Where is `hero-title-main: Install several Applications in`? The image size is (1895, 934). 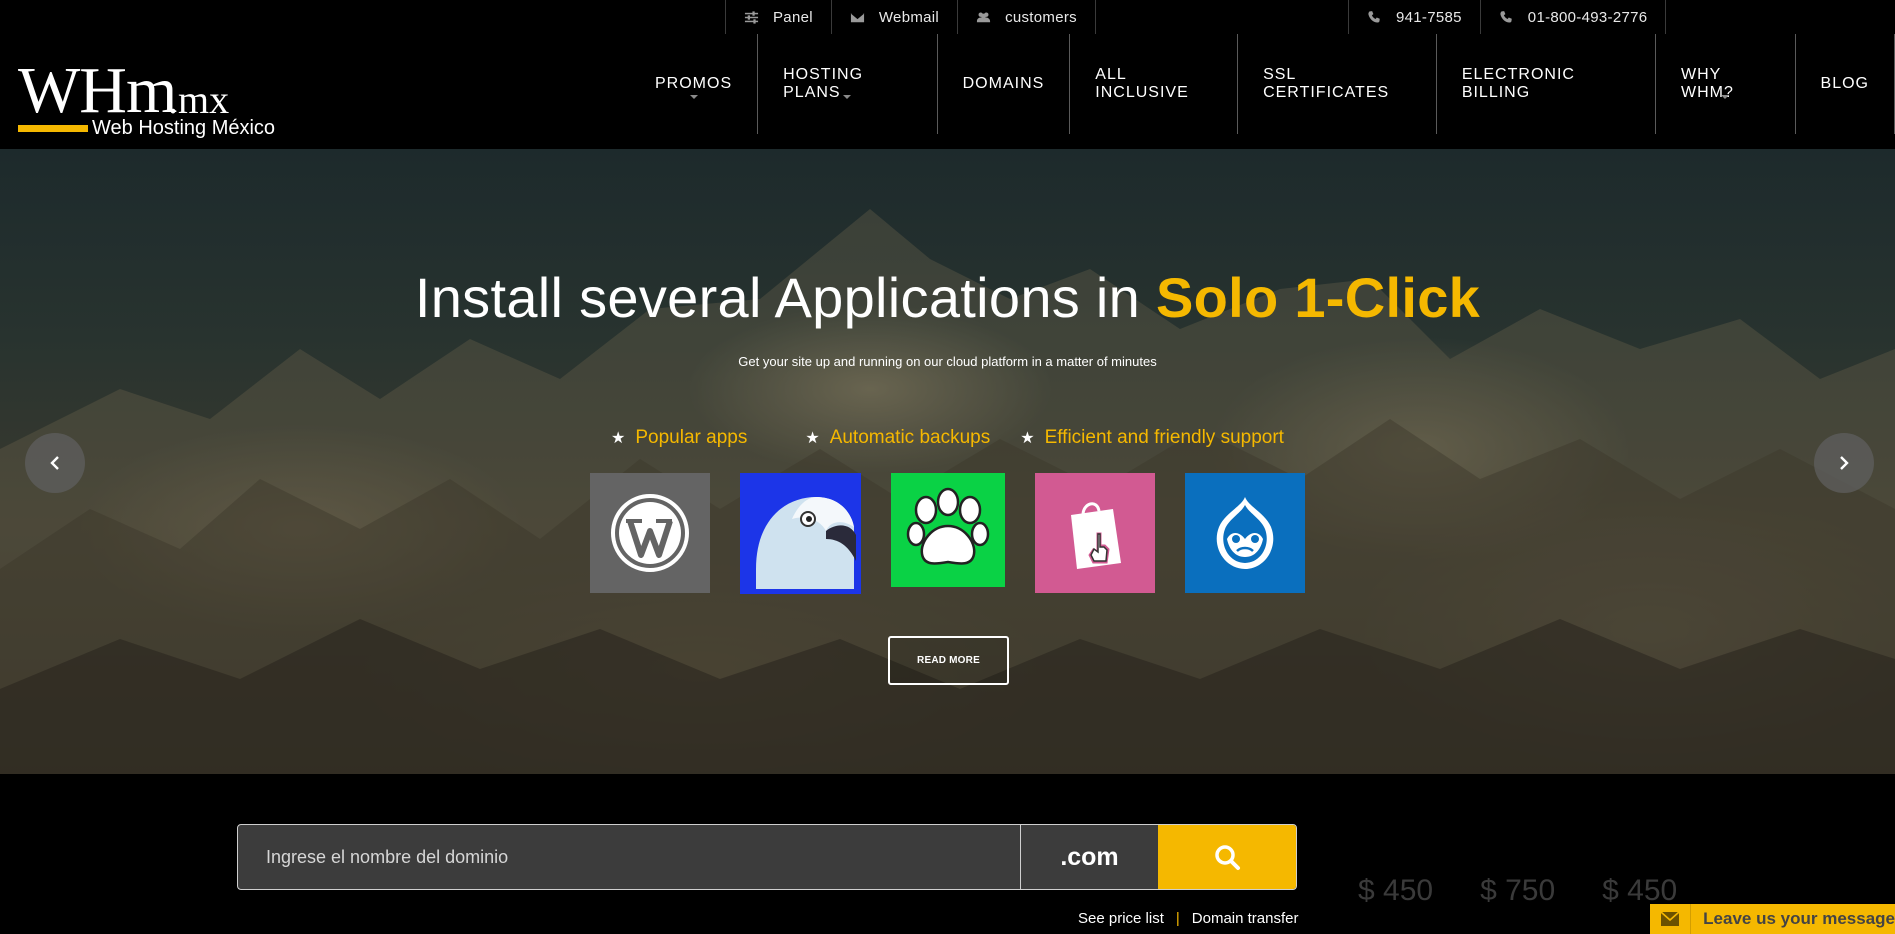
hero-title-main: Install several Applications in is located at coordinates (785, 297).